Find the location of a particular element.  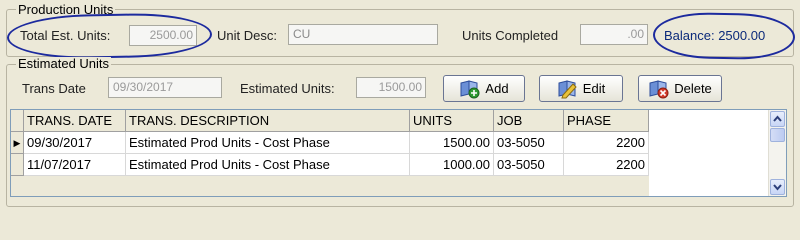

estimated-units-field: 1500.00 is located at coordinates (391, 87).